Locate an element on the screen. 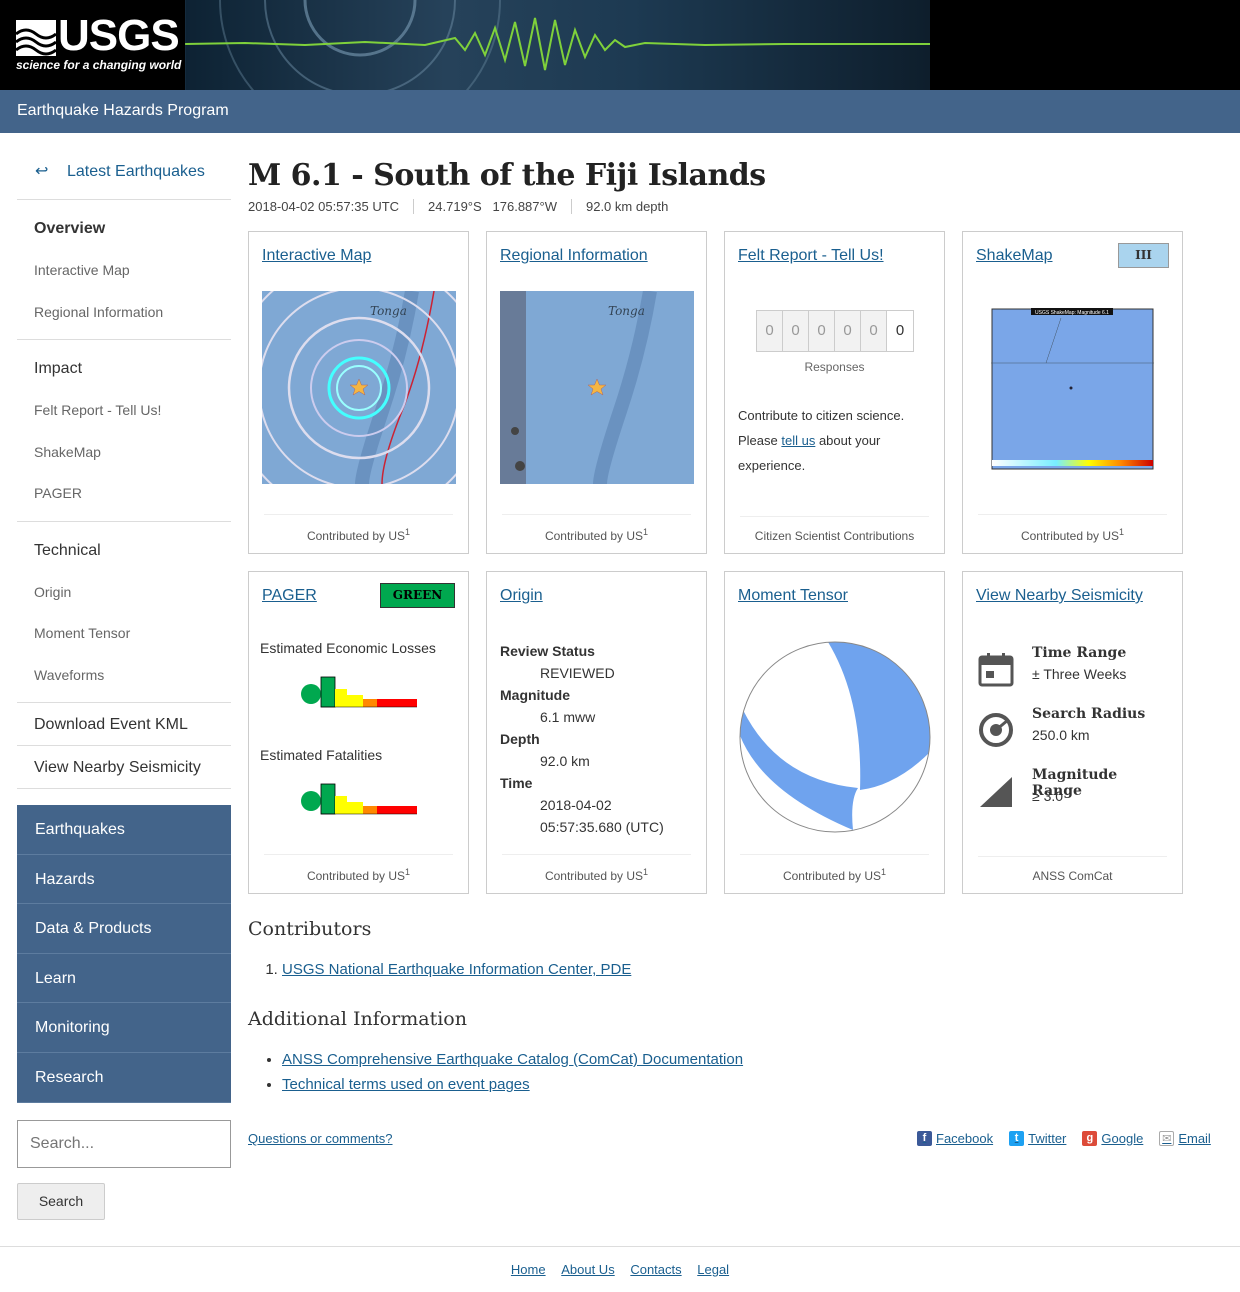 This screenshot has width=1240, height=1292. logo-word: USGS is located at coordinates (119, 35).